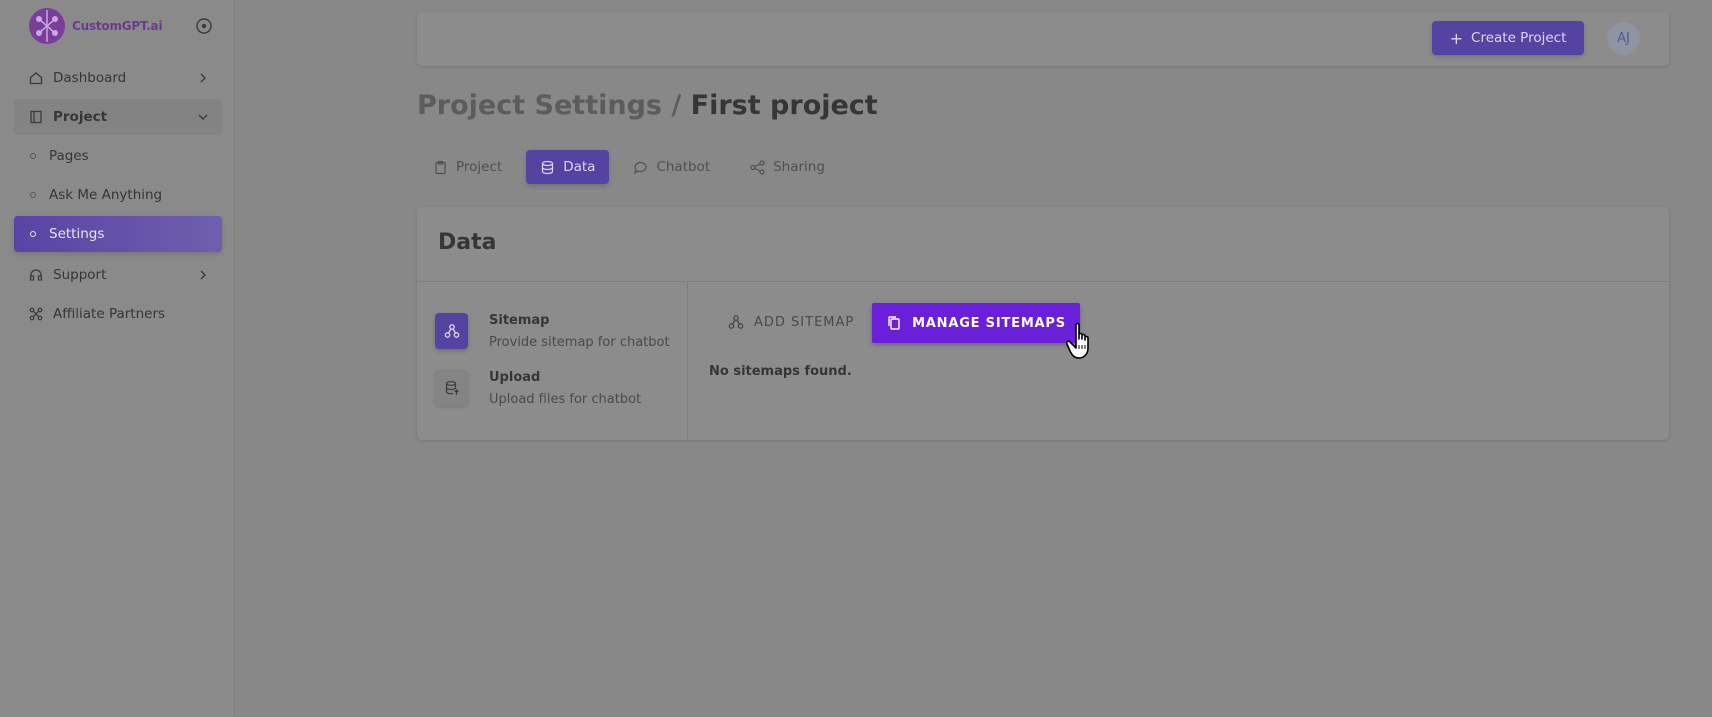  Describe the element at coordinates (106, 195) in the screenshot. I see `sidebar-item-label: Ask Me Anything` at that location.